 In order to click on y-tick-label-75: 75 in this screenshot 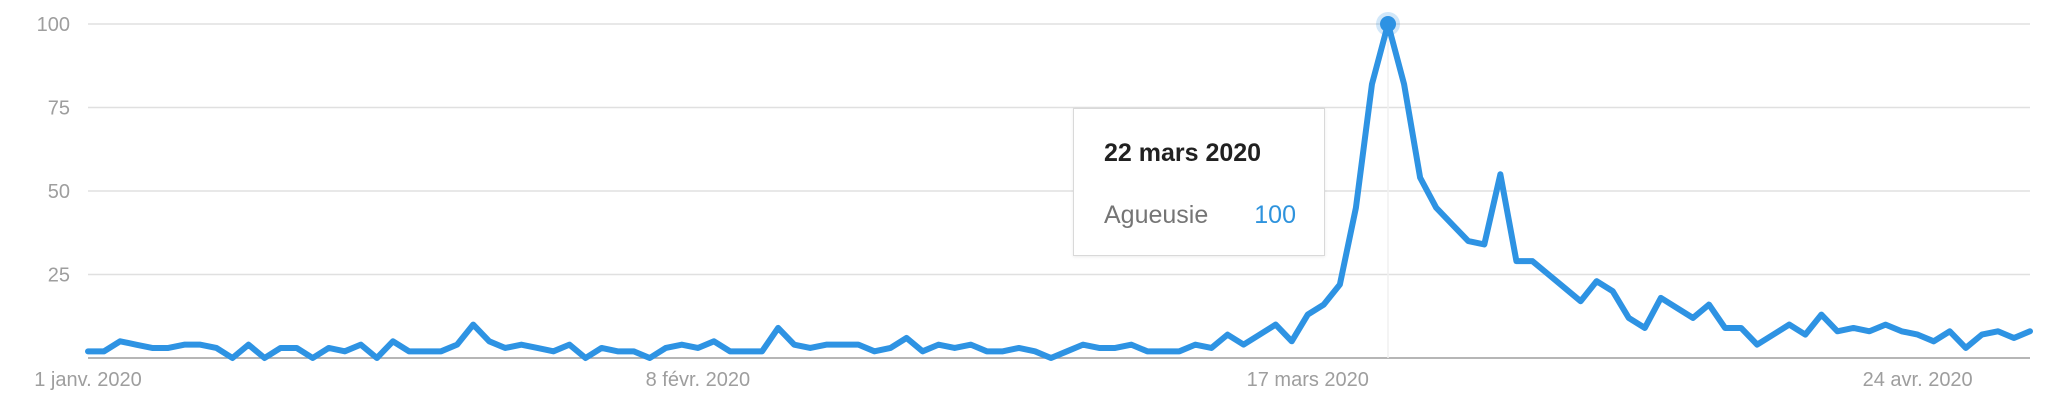, I will do `click(59, 109)`.